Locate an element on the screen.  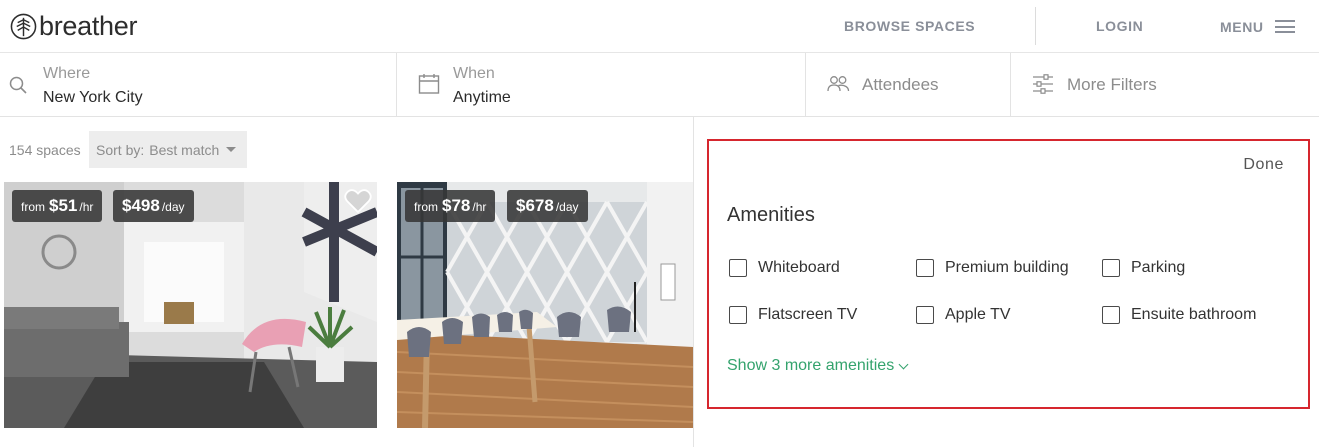
sort-dropdown: Sort by: Best match is located at coordinates (168, 149).